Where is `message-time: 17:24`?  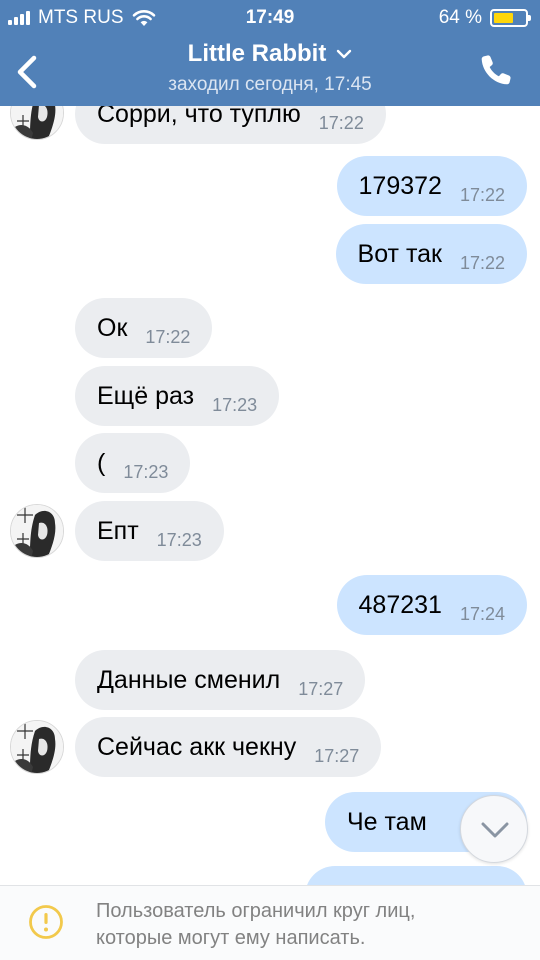
message-time: 17:24 is located at coordinates (482, 614).